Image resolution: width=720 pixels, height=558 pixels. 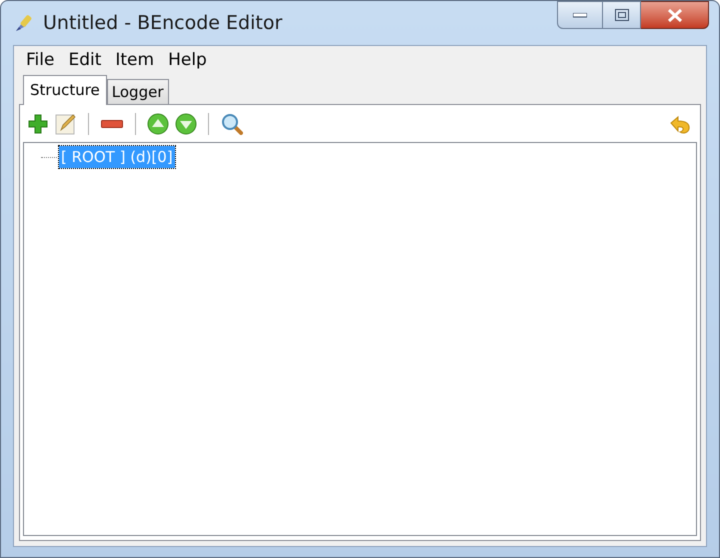 I want to click on tab: Structure, so click(x=65, y=90).